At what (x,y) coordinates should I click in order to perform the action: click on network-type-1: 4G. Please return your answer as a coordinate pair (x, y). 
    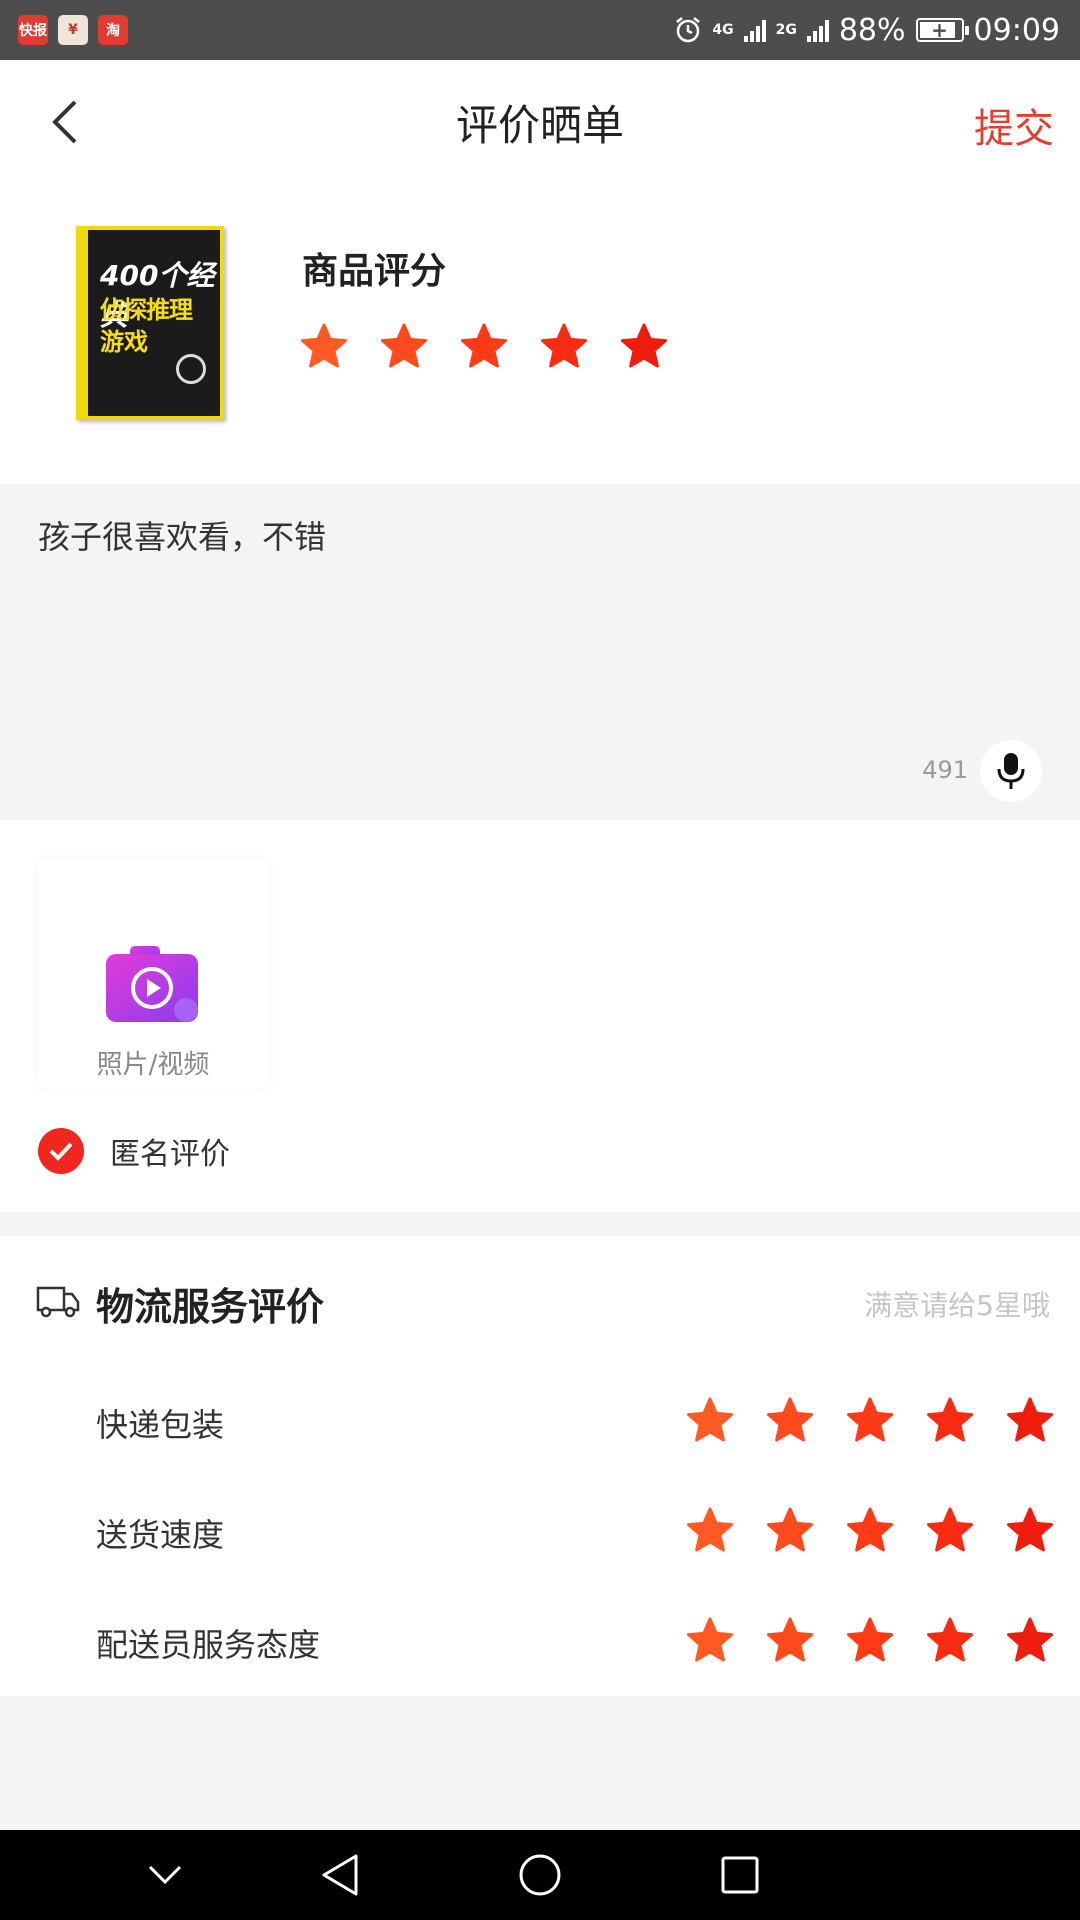
    Looking at the image, I should click on (723, 30).